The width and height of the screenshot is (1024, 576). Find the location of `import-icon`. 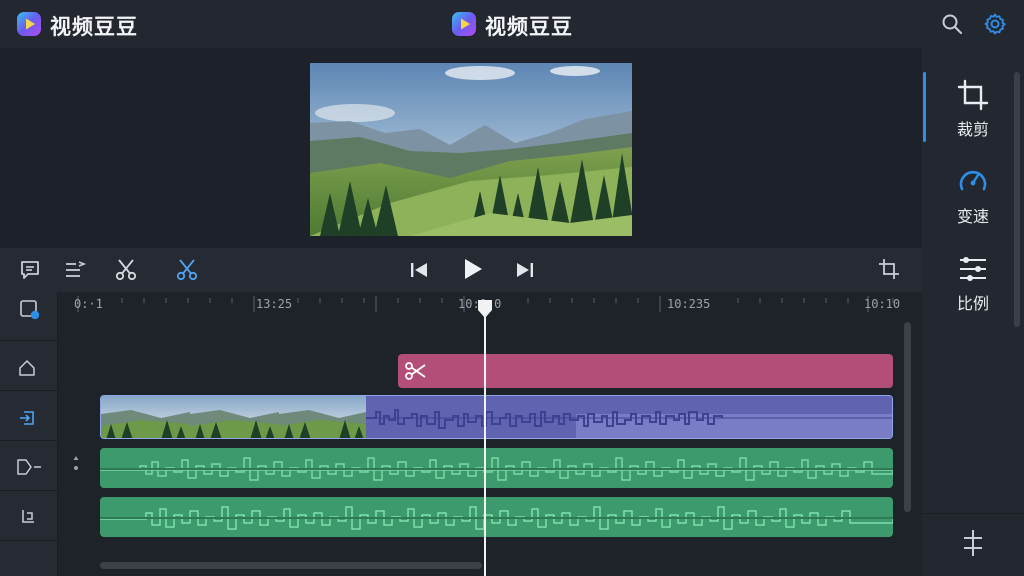

import-icon is located at coordinates (27, 418).